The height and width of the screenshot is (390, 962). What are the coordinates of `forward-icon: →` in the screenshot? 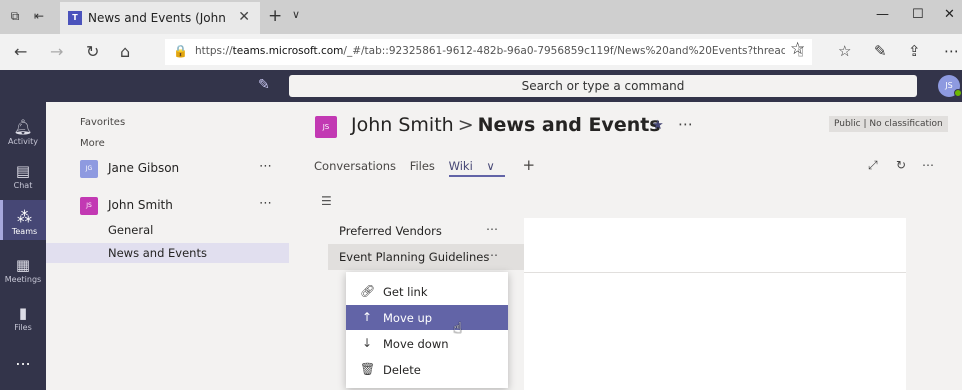 It's located at (56, 51).